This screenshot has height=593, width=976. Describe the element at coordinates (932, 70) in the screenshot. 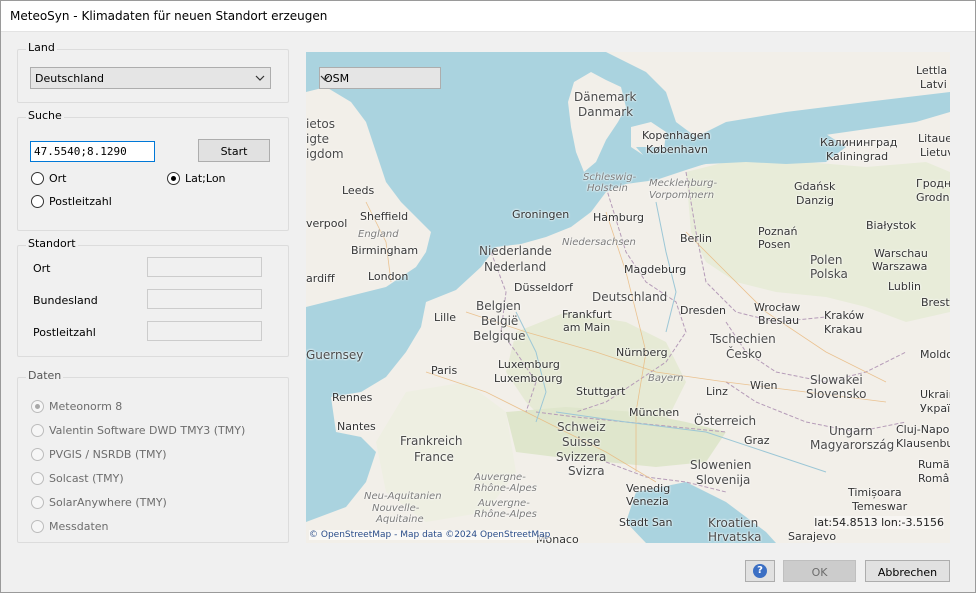

I see `map-label: Lettla` at that location.